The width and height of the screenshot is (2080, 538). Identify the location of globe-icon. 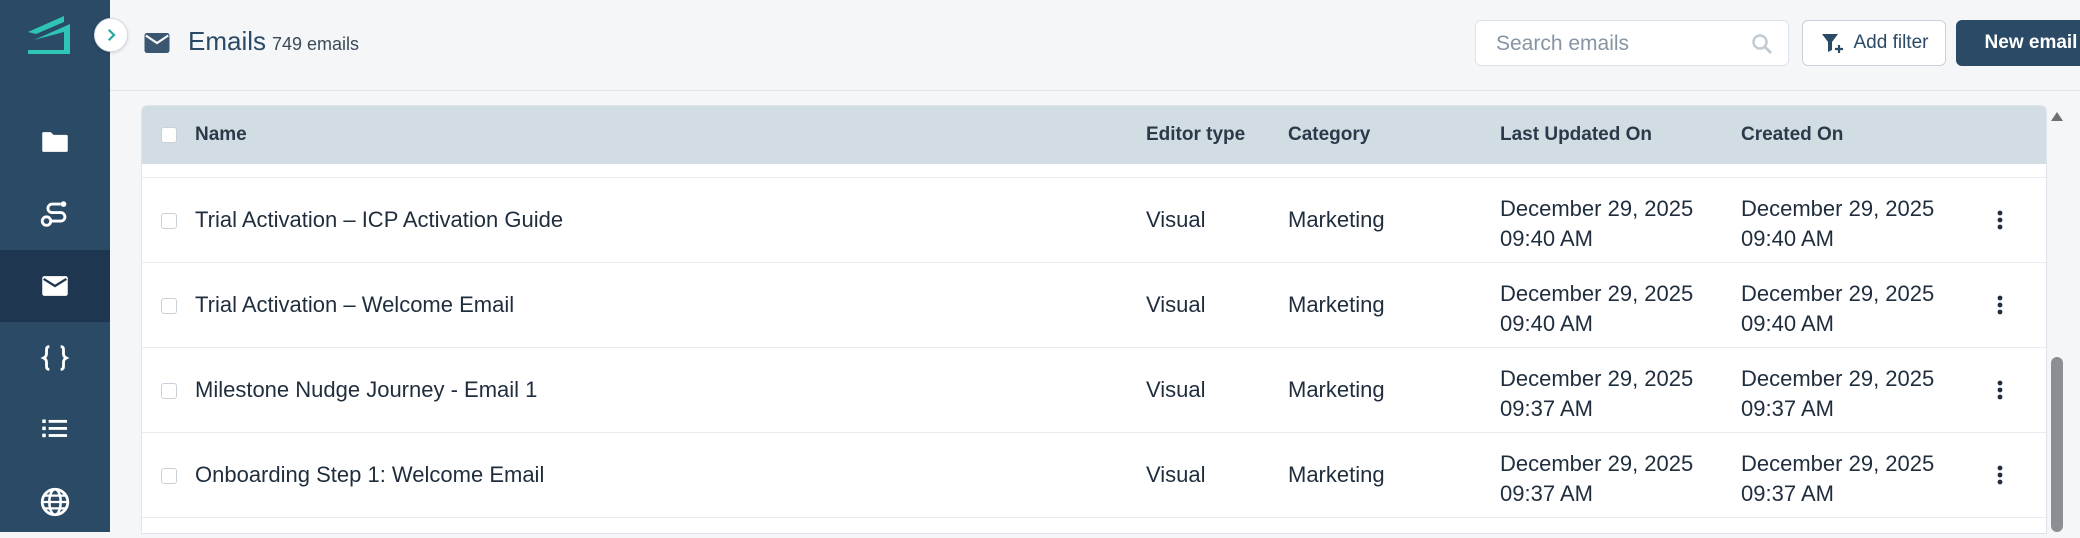
(55, 502).